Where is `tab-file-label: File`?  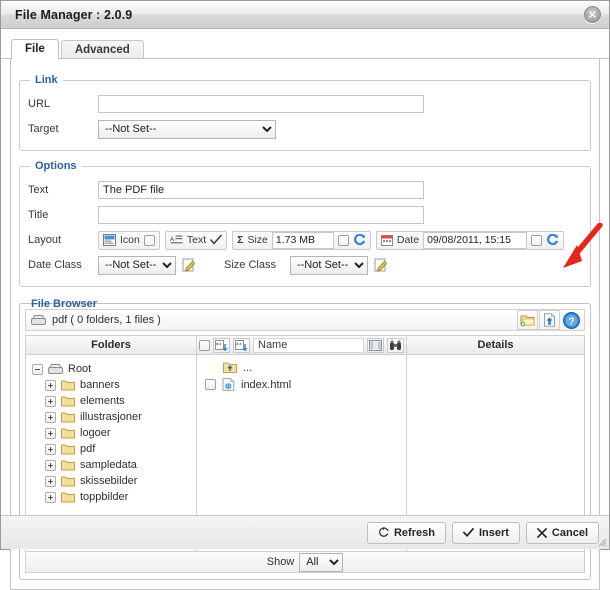 tab-file-label: File is located at coordinates (35, 49).